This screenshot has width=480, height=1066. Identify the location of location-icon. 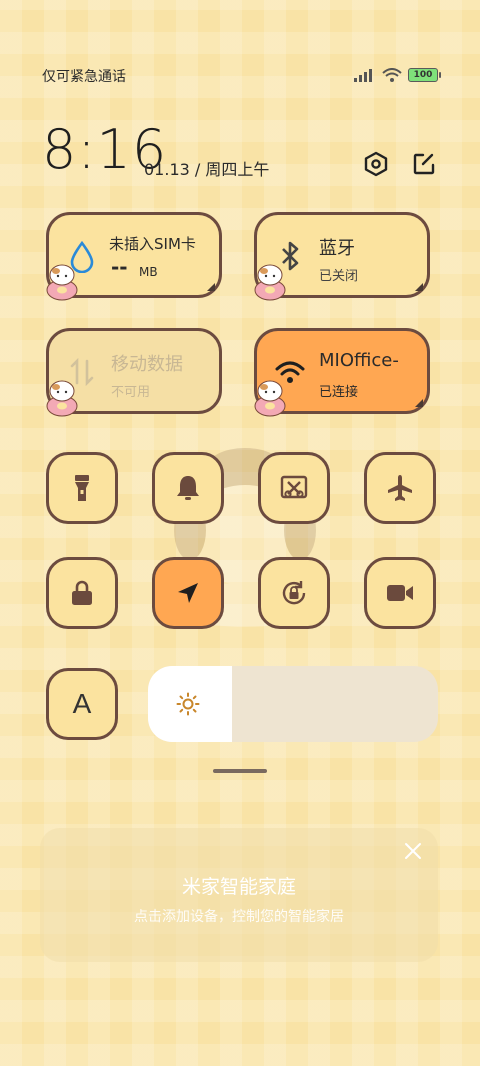
(188, 593).